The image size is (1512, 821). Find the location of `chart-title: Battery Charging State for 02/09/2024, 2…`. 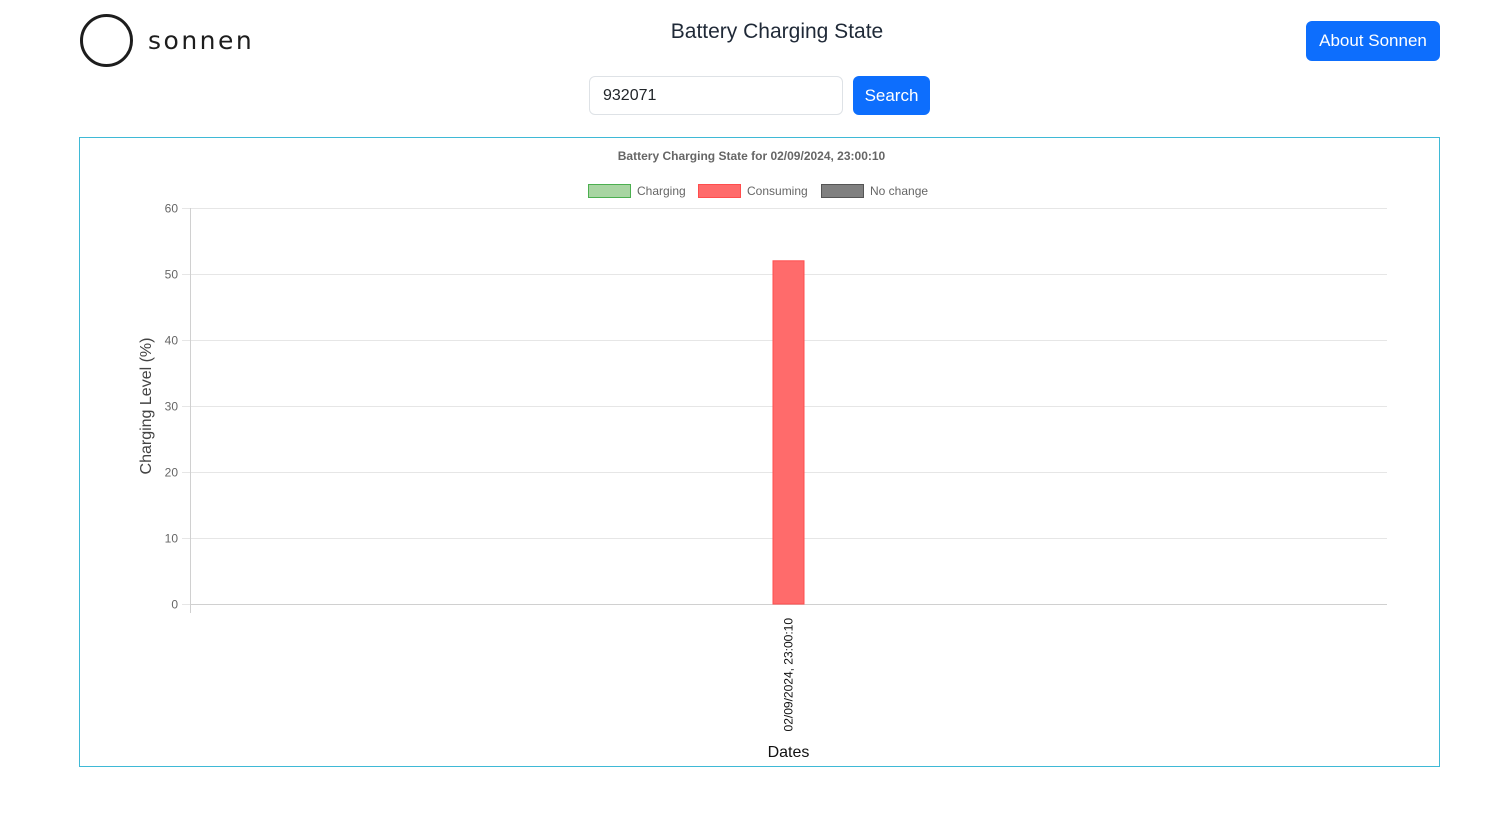

chart-title: Battery Charging State for 02/09/2024, 2… is located at coordinates (752, 156).